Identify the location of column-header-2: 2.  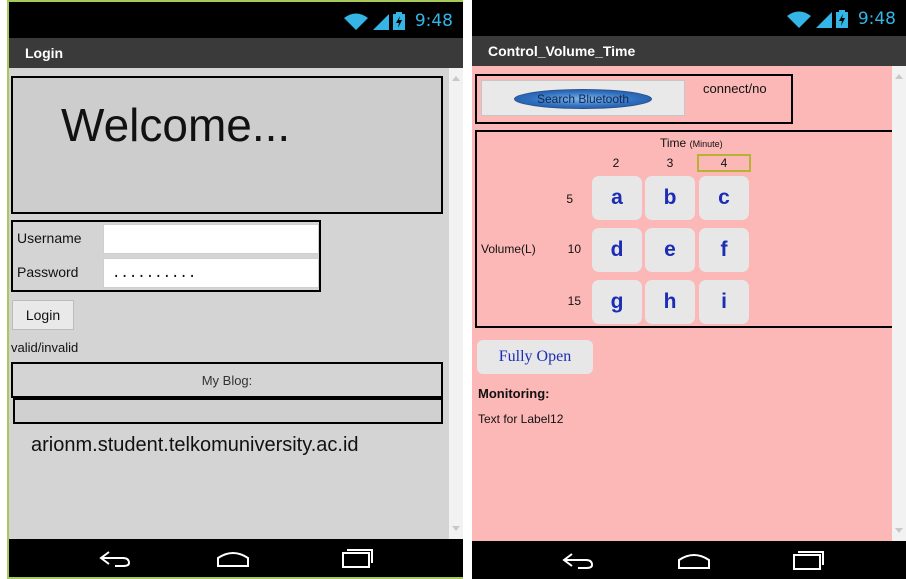
(616, 163).